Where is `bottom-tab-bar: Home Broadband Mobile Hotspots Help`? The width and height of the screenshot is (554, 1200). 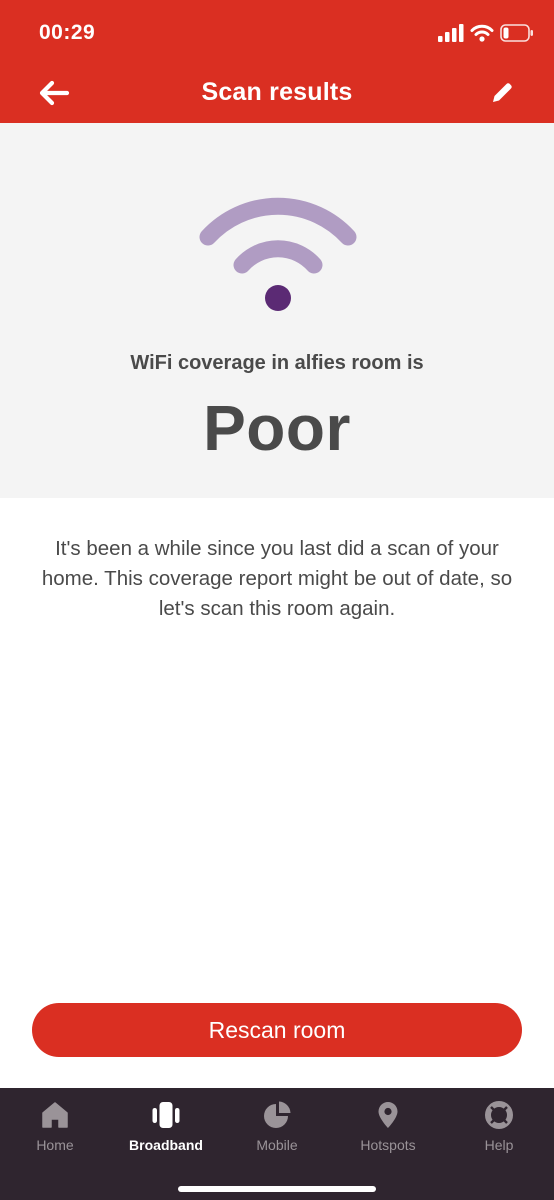
bottom-tab-bar: Home Broadband Mobile Hotspots Help is located at coordinates (277, 1144).